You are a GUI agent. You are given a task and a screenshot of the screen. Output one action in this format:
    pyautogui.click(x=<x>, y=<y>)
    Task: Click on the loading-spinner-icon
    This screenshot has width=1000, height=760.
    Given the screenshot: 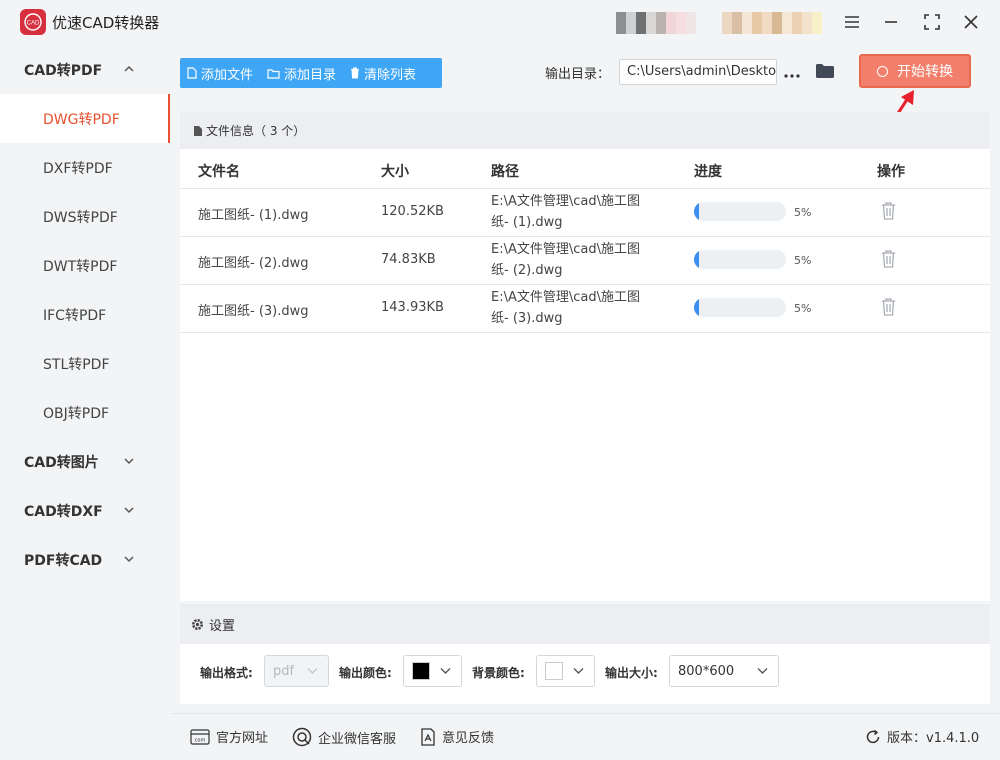 What is the action you would take?
    pyautogui.click(x=882, y=71)
    